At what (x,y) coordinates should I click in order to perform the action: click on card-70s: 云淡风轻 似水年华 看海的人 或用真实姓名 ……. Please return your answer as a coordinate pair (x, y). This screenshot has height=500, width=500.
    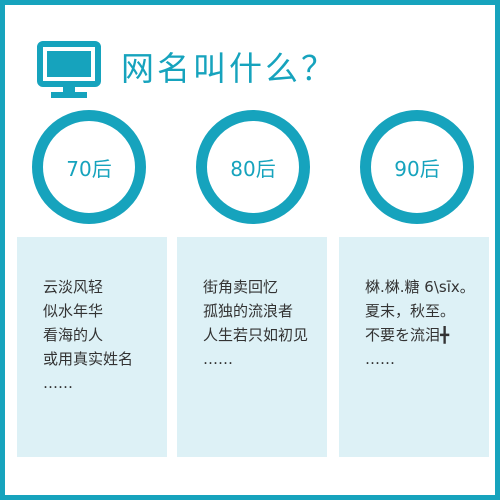
    Looking at the image, I should click on (92, 347).